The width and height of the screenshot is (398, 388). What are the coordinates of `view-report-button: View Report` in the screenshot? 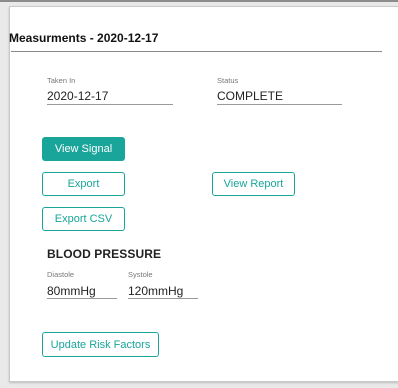 It's located at (253, 184).